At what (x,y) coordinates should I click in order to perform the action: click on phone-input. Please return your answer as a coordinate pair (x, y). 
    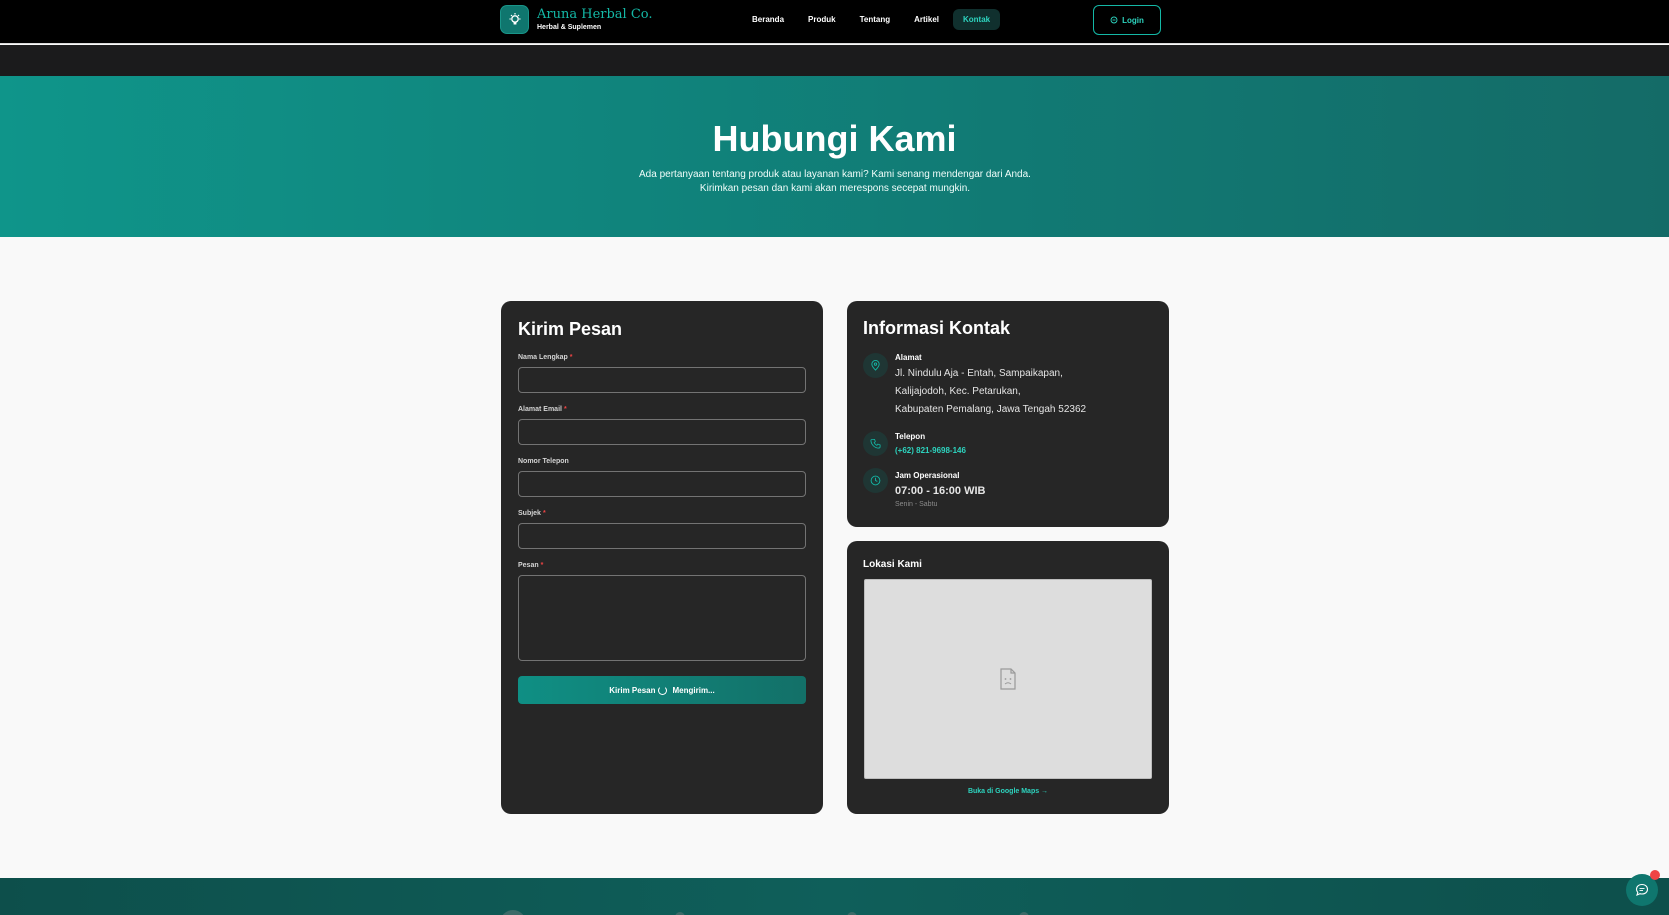
    Looking at the image, I should click on (662, 484).